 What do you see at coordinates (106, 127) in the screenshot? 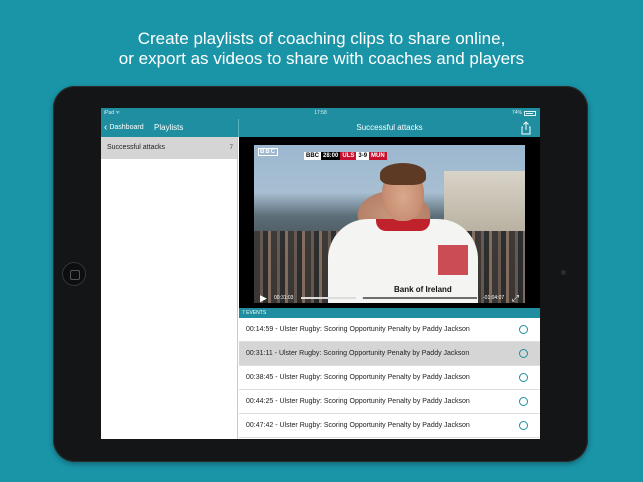
I see `chevron-left-icon: ‹` at bounding box center [106, 127].